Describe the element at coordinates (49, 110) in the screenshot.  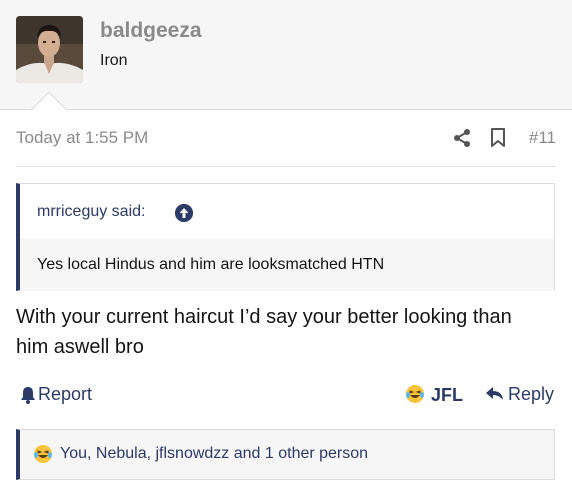
I see `header-pointer` at that location.